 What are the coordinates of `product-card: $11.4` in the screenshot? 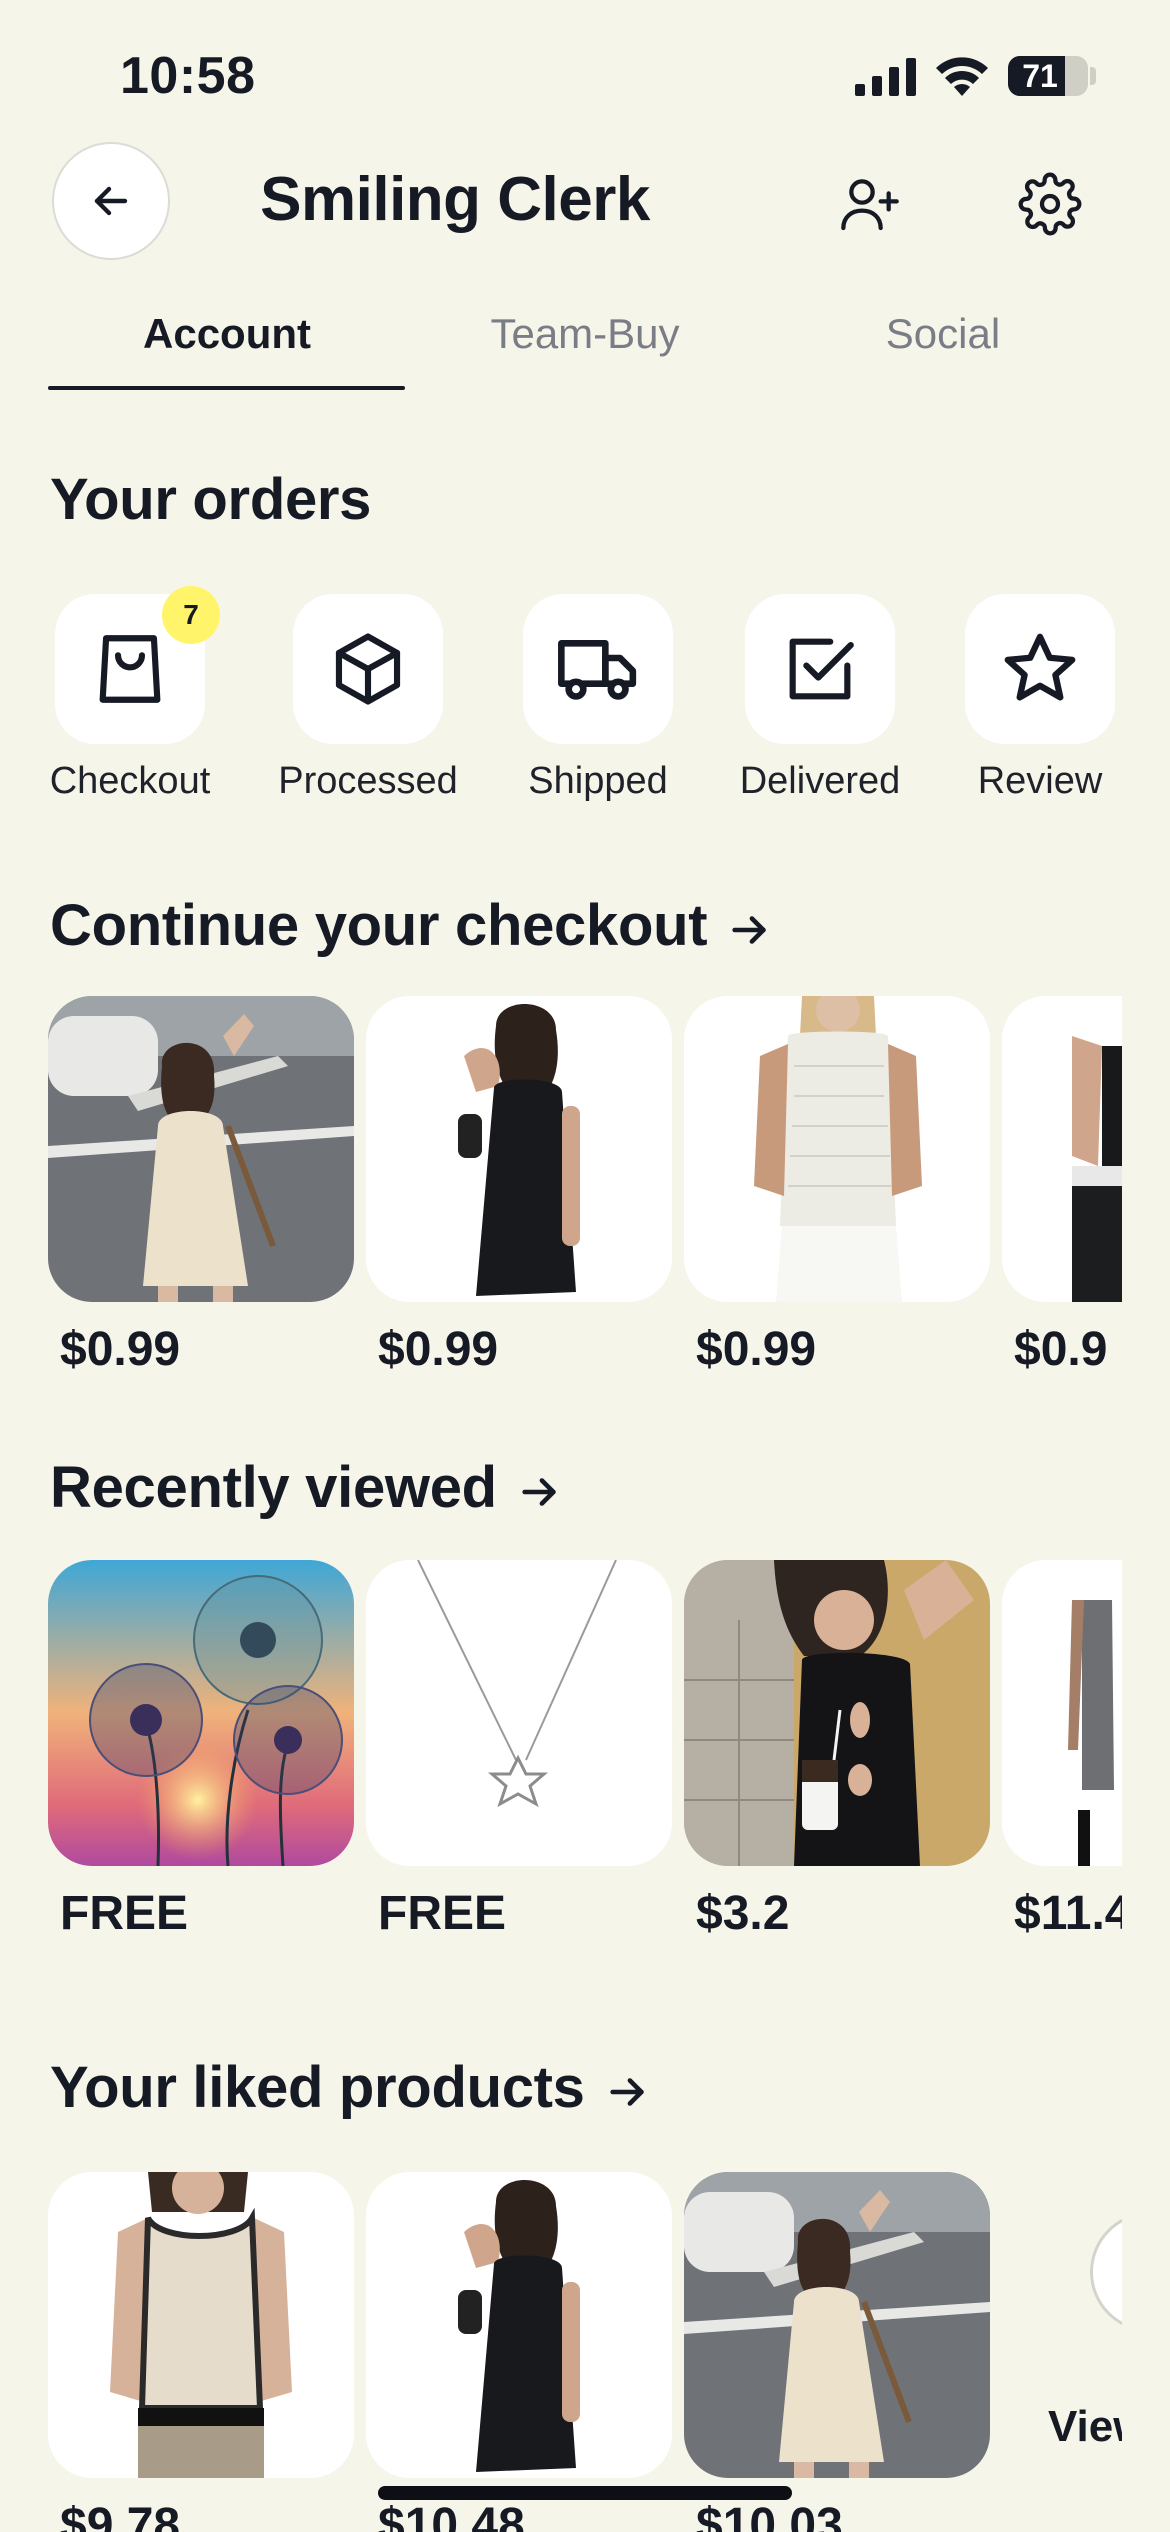 It's located at (1062, 1750).